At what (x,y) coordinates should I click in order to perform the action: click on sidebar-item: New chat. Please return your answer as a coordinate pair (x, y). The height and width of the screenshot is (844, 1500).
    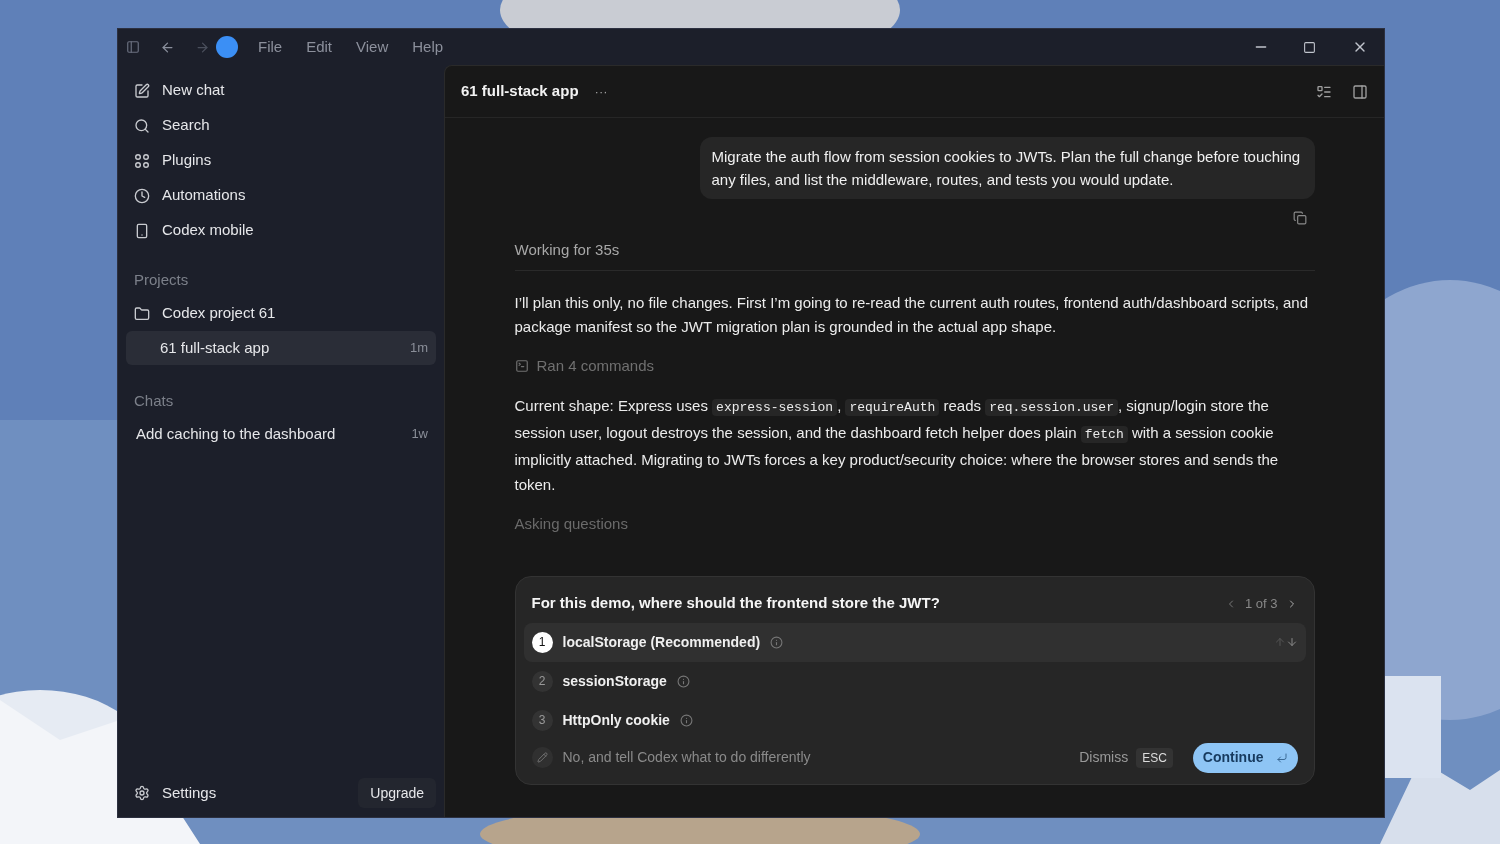
    Looking at the image, I should click on (281, 90).